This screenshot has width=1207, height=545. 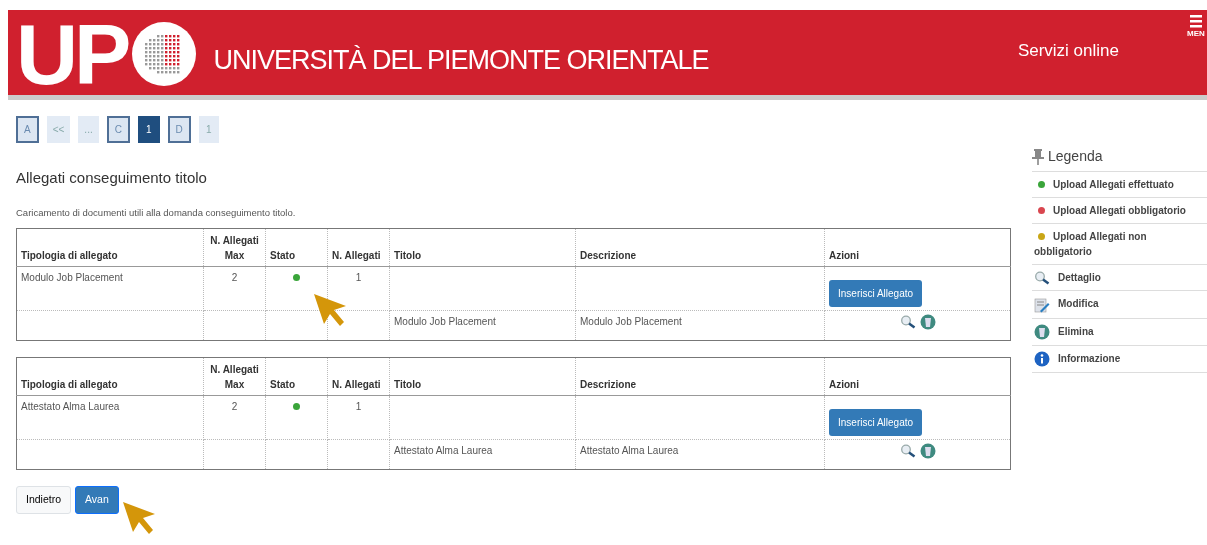 What do you see at coordinates (358, 417) in the screenshot?
I see `table-cell: 1` at bounding box center [358, 417].